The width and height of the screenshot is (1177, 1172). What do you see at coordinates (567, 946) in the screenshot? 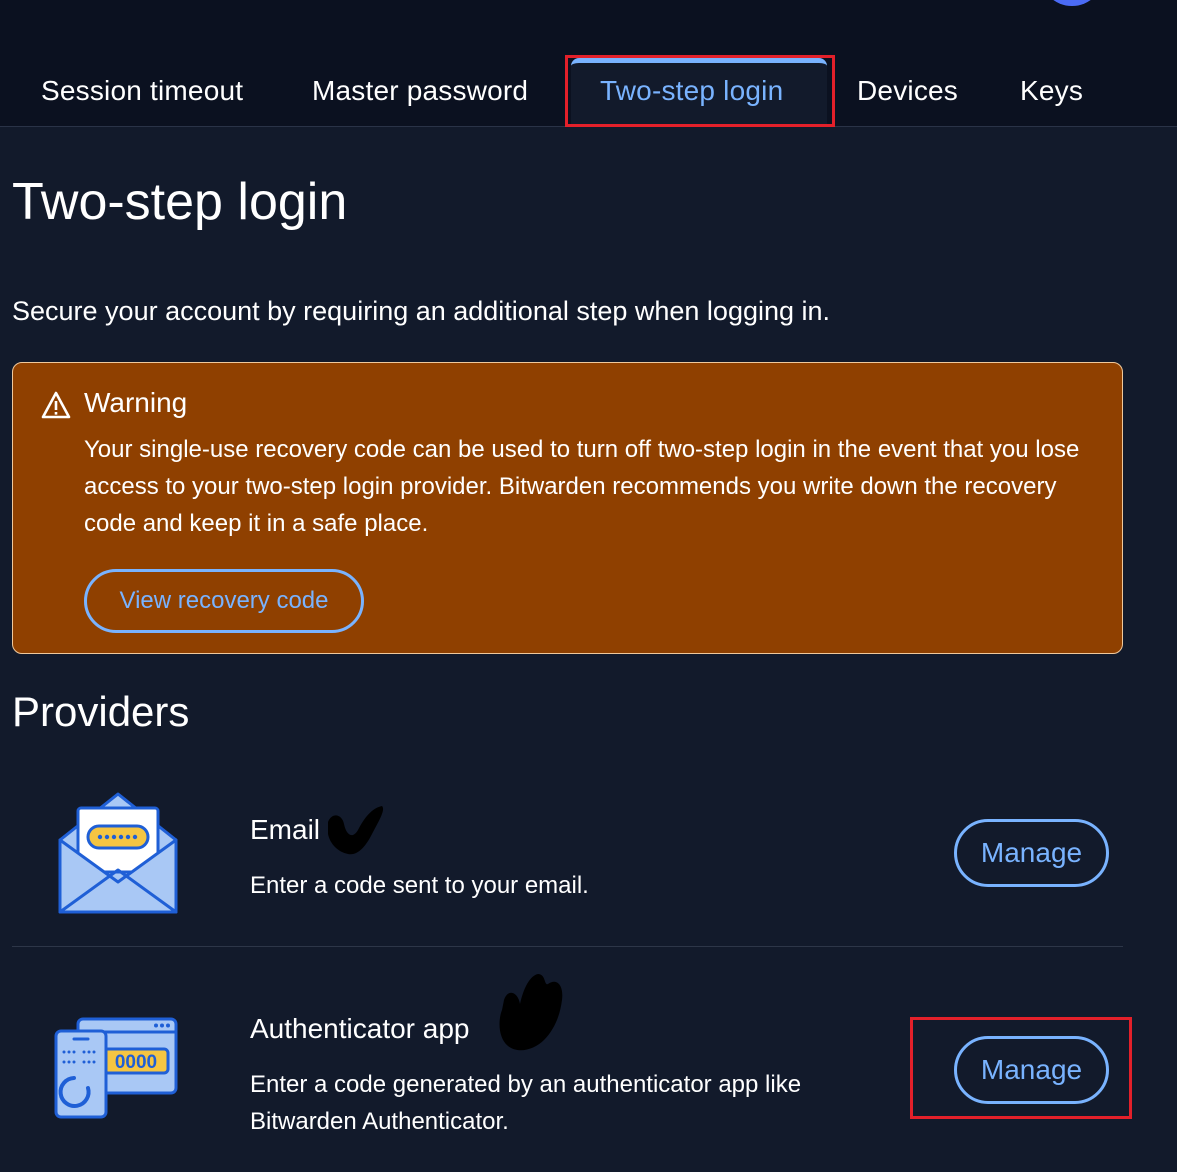
I see `provider-divider` at bounding box center [567, 946].